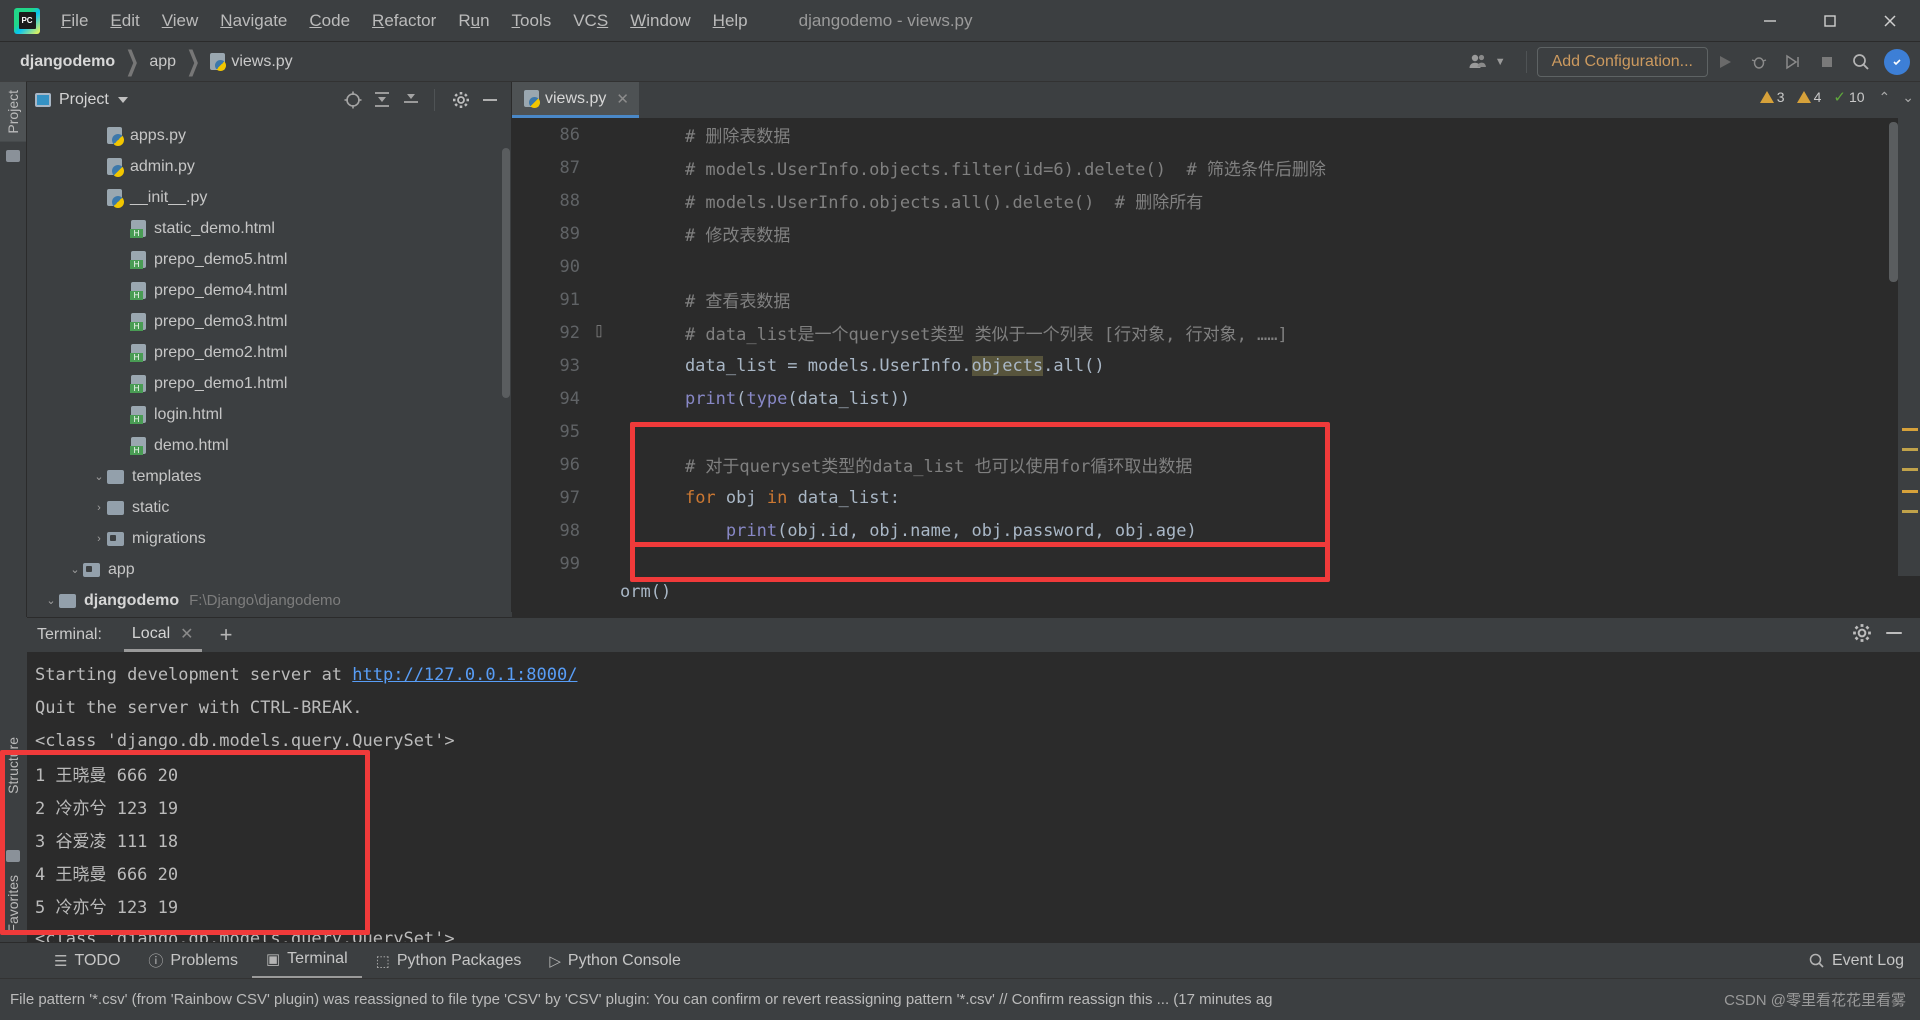  Describe the element at coordinates (615, 961) in the screenshot. I see `status-tab-python-console: ▷ Python Console` at that location.